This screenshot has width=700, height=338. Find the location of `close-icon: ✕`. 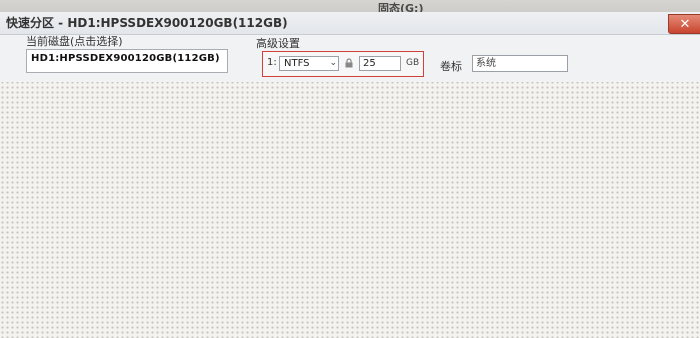

close-icon: ✕ is located at coordinates (685, 24).